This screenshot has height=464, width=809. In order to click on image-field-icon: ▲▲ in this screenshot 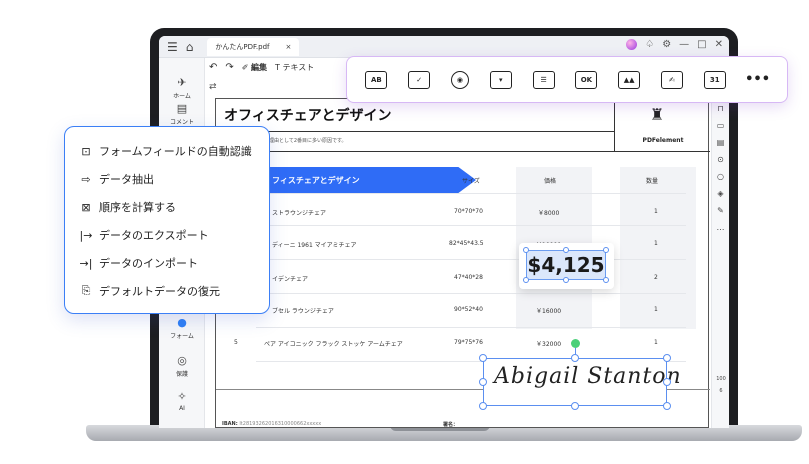, I will do `click(629, 79)`.